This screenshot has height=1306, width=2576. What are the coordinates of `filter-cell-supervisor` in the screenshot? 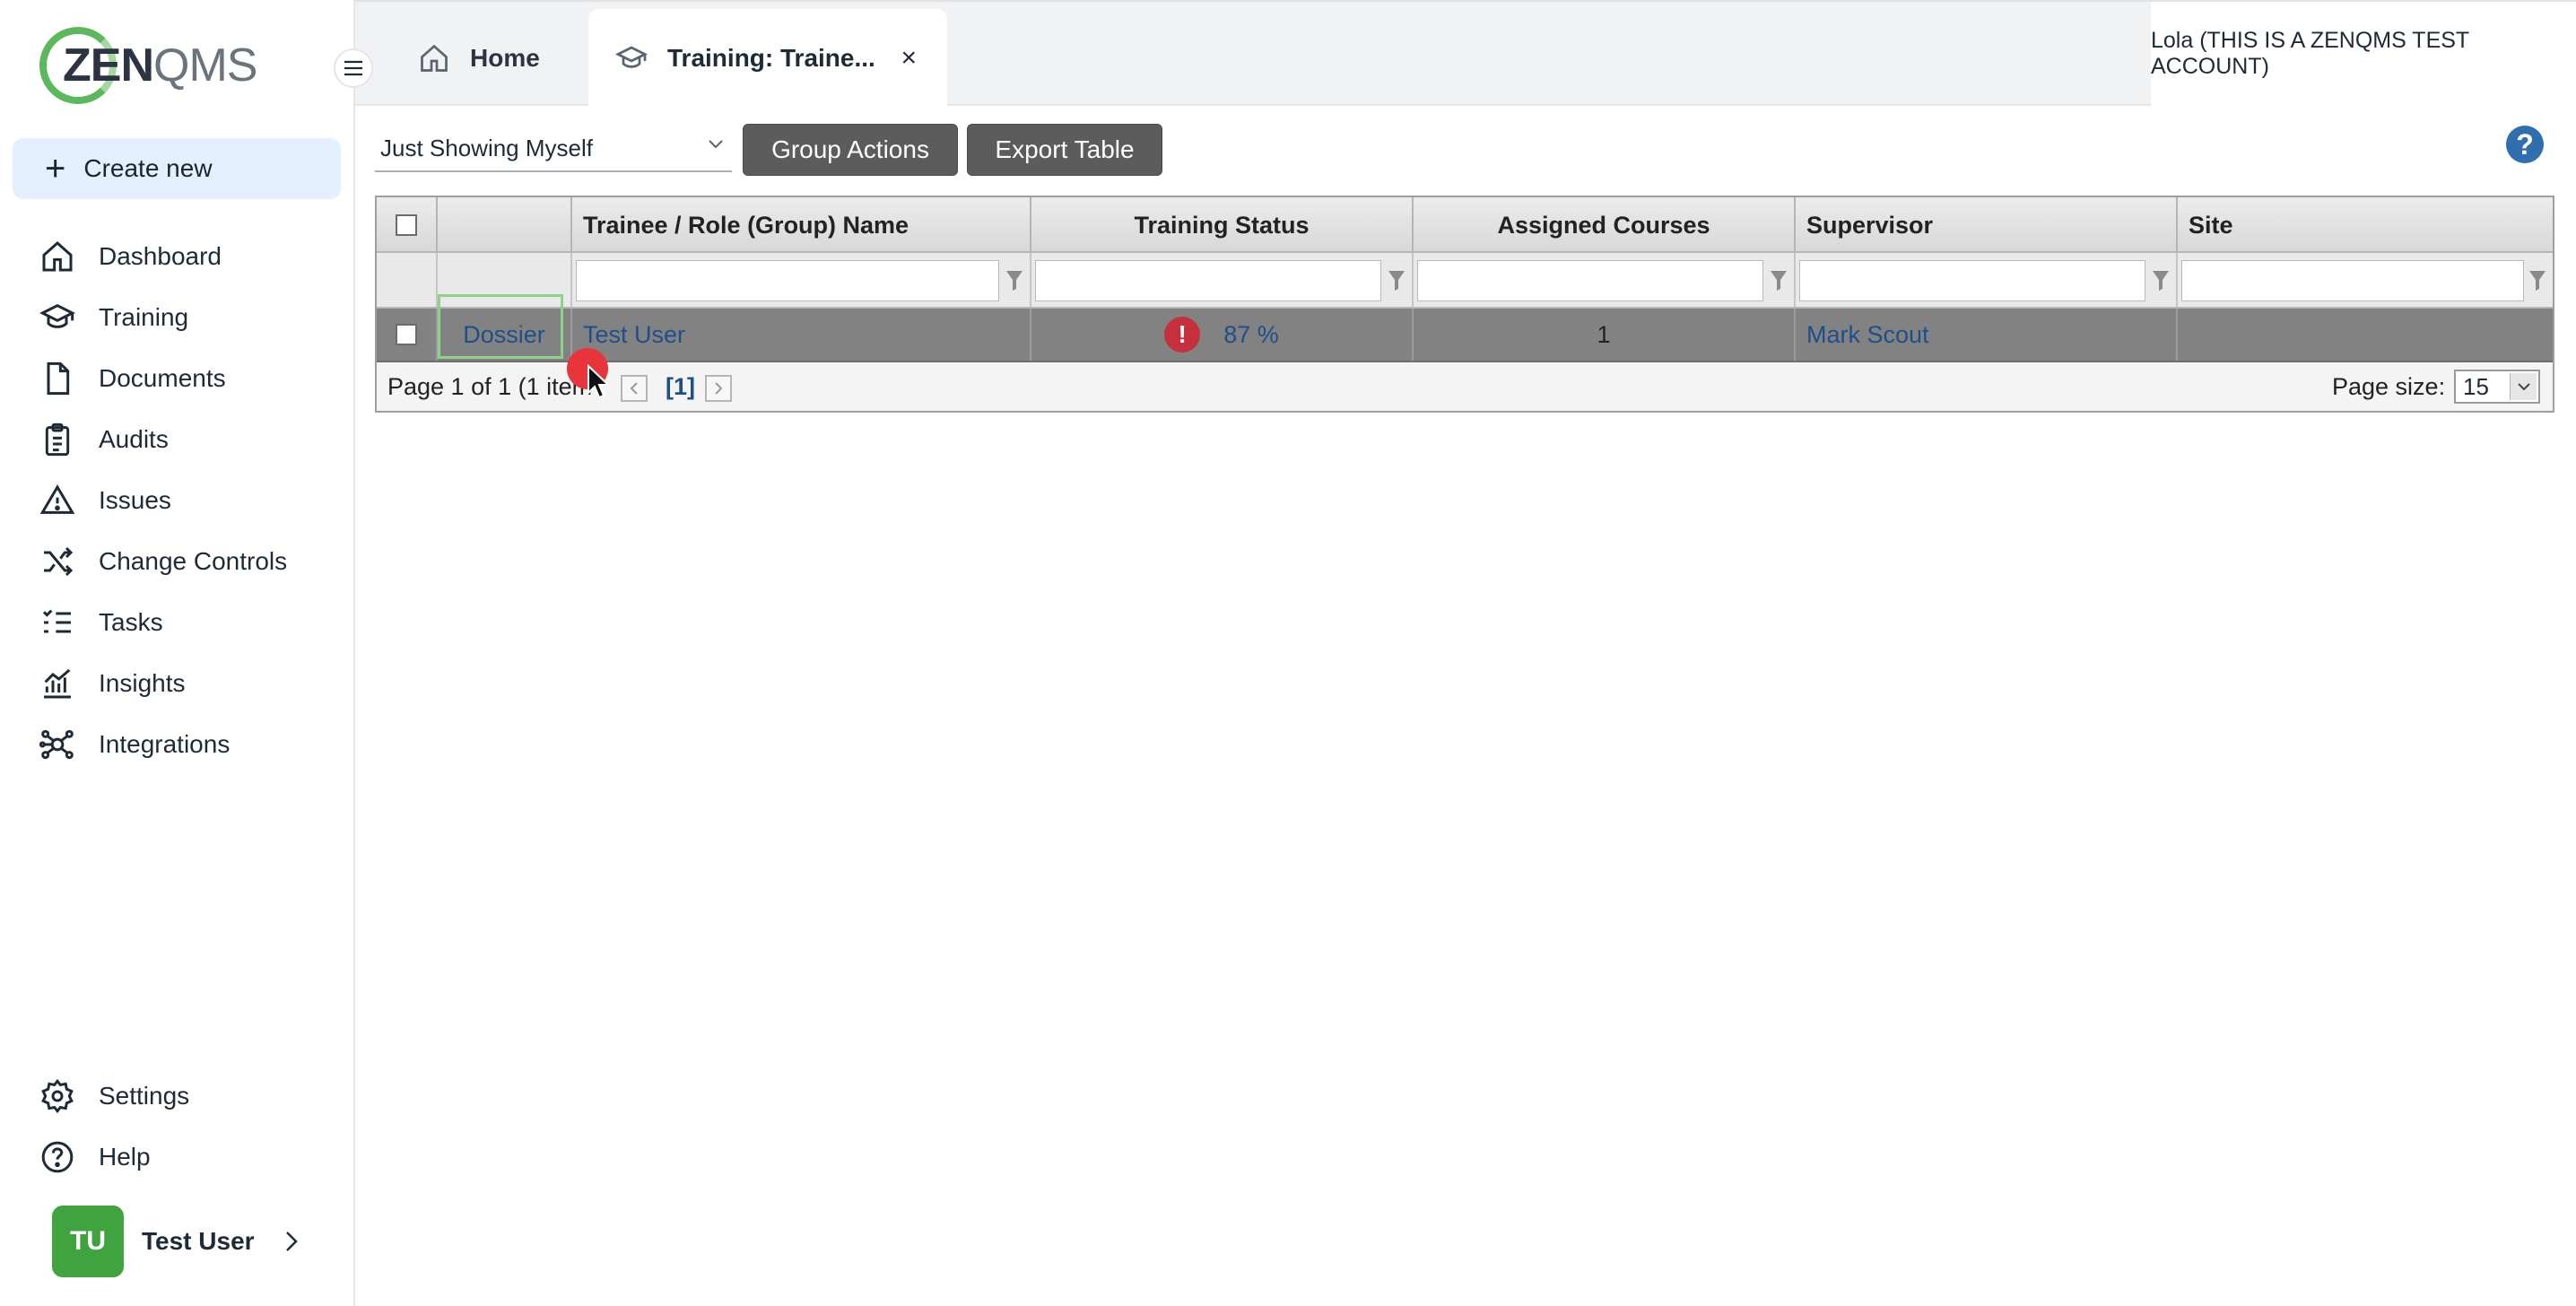 It's located at (1987, 280).